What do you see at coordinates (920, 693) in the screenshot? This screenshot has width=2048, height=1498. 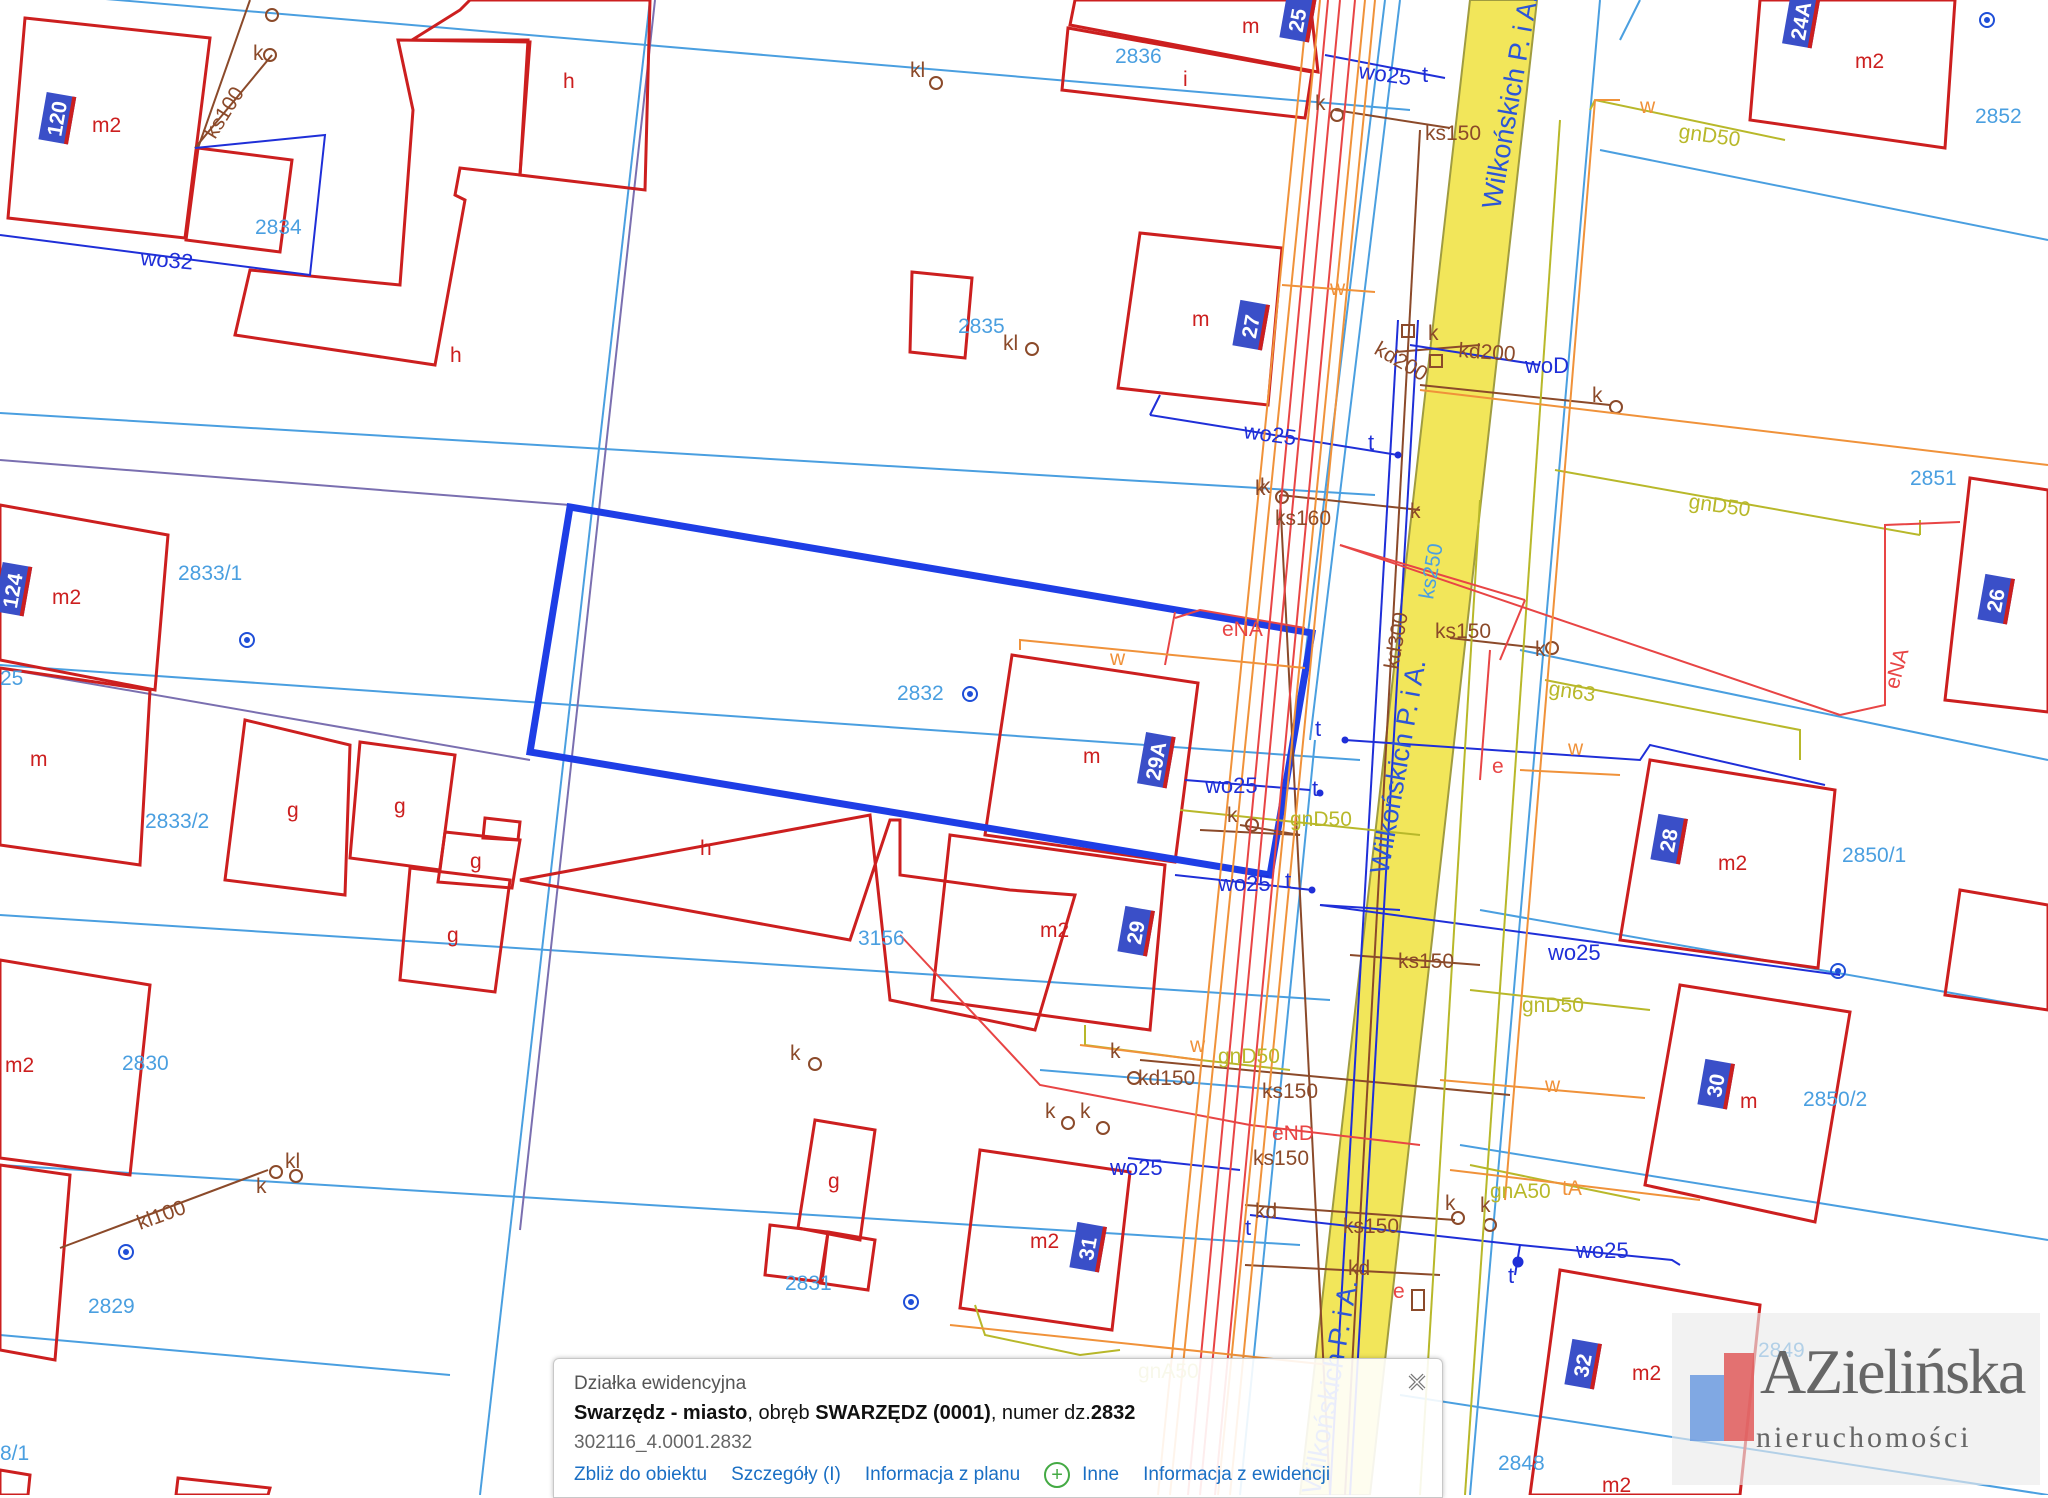 I see `parcel-2832: 2832` at bounding box center [920, 693].